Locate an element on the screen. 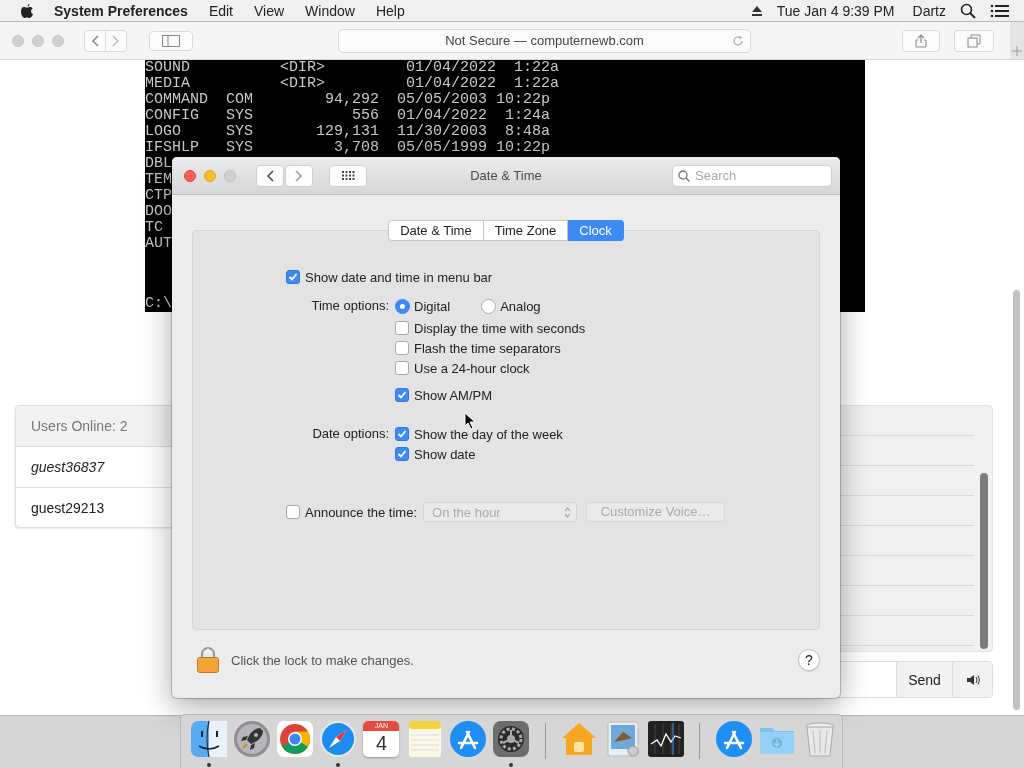 The image size is (1024, 768). menu-item: Edit is located at coordinates (220, 11).